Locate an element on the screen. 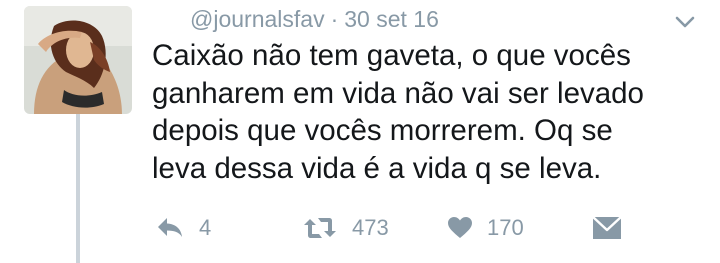  reply-button: 4 is located at coordinates (183, 228).